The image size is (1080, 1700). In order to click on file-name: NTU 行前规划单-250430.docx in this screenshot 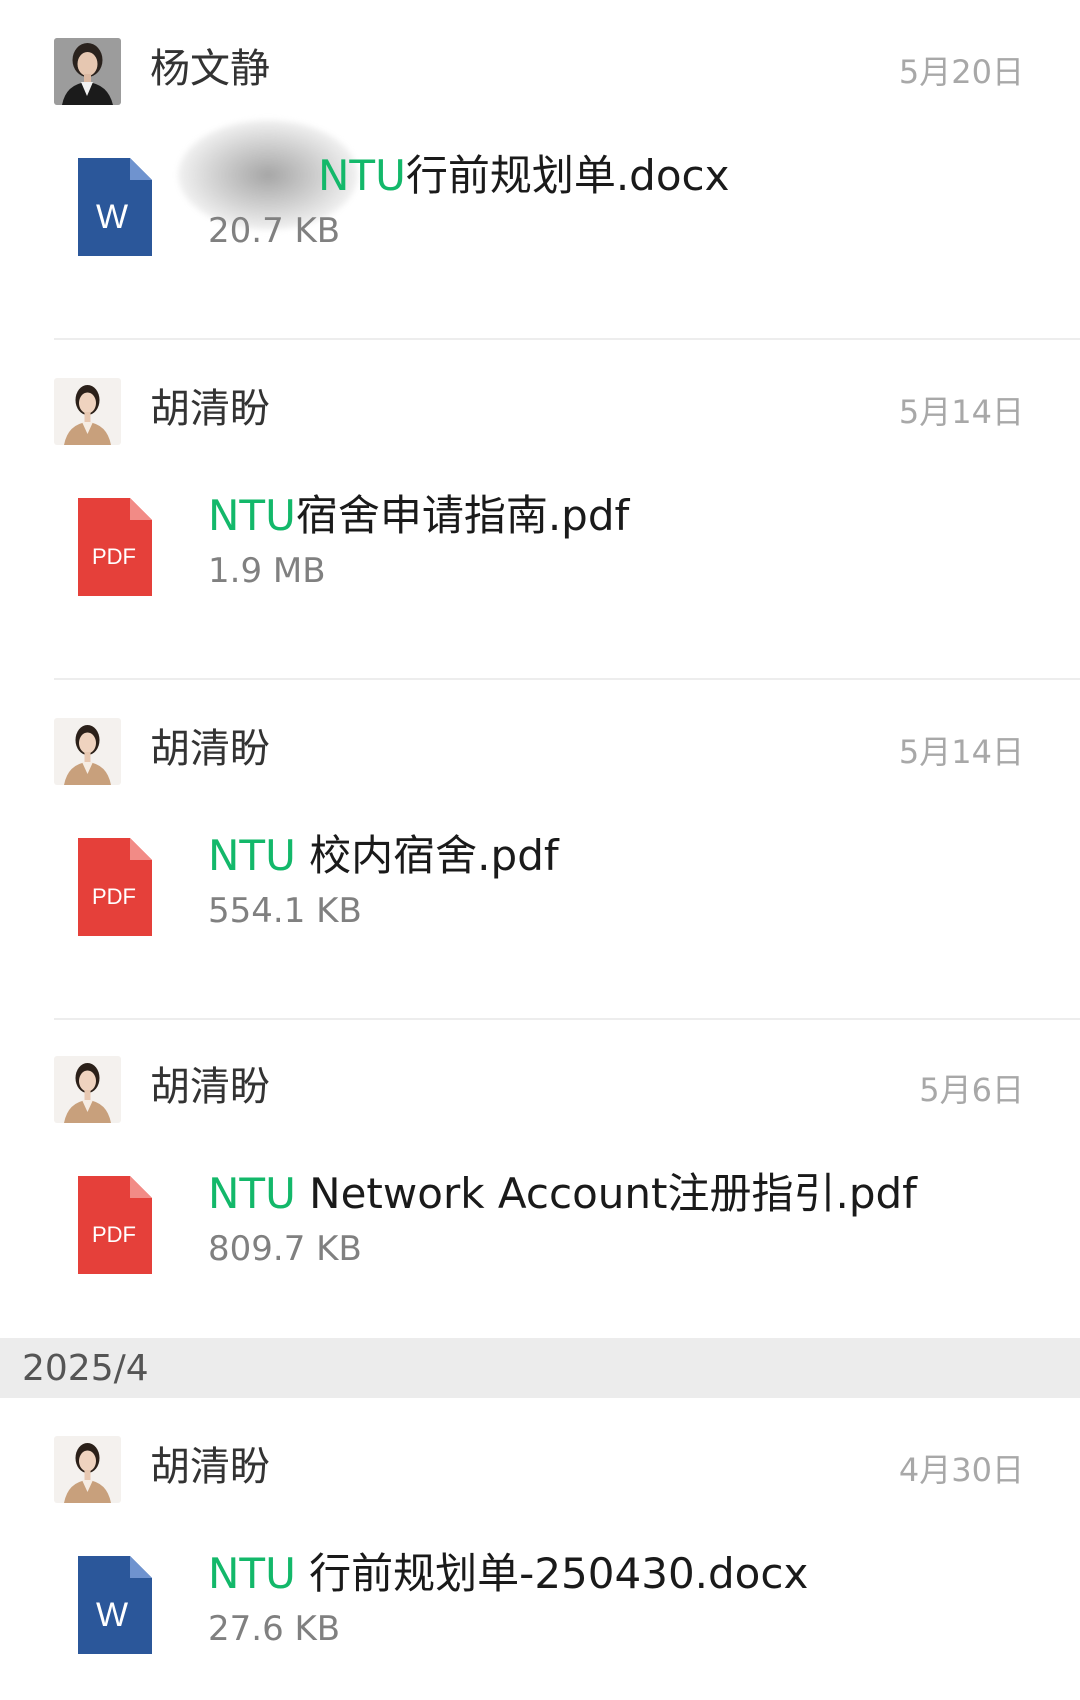, I will do `click(508, 1574)`.